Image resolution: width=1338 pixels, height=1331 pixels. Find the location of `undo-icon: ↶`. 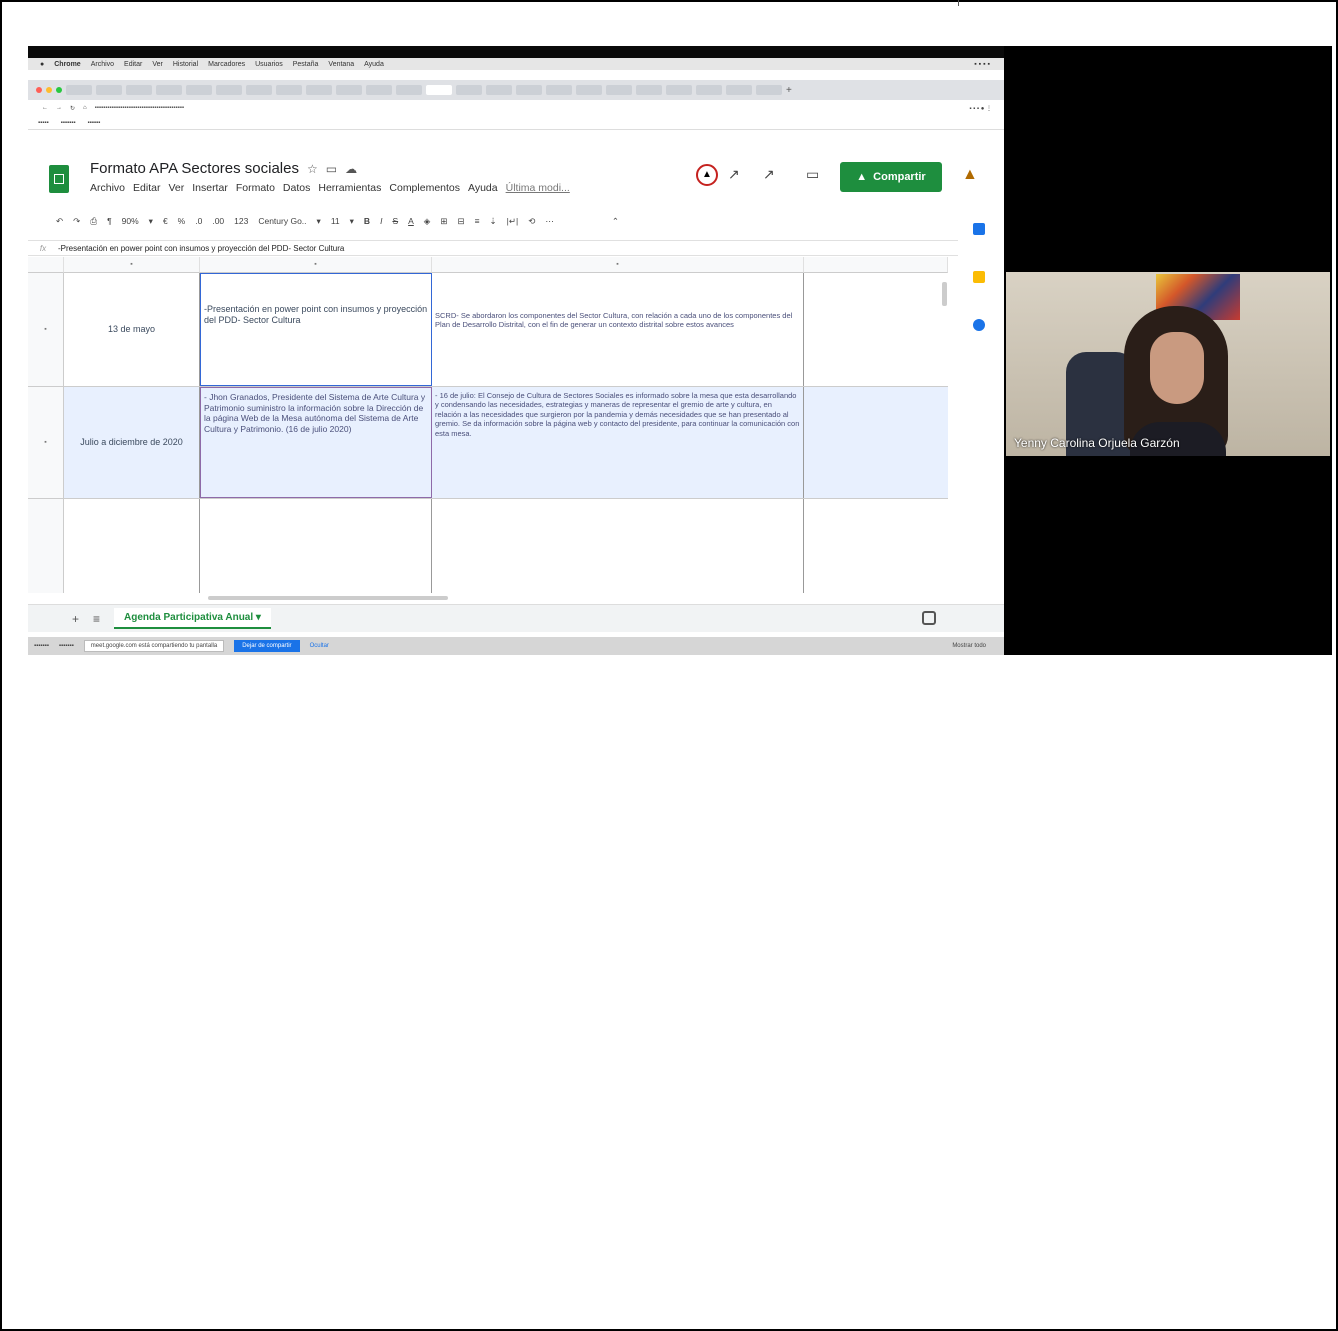

undo-icon: ↶ is located at coordinates (59, 221).